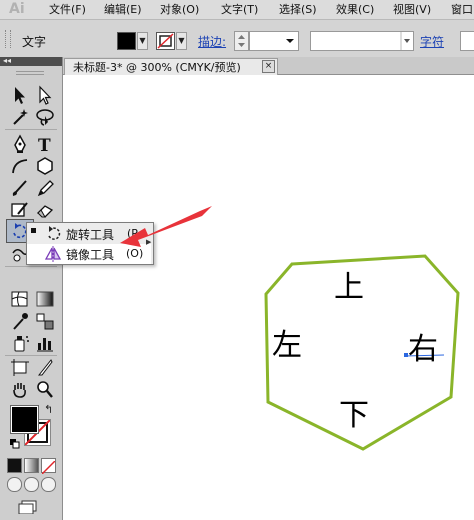 Image resolution: width=474 pixels, height=520 pixels. Describe the element at coordinates (349, 284) in the screenshot. I see `label-top: 上` at that location.